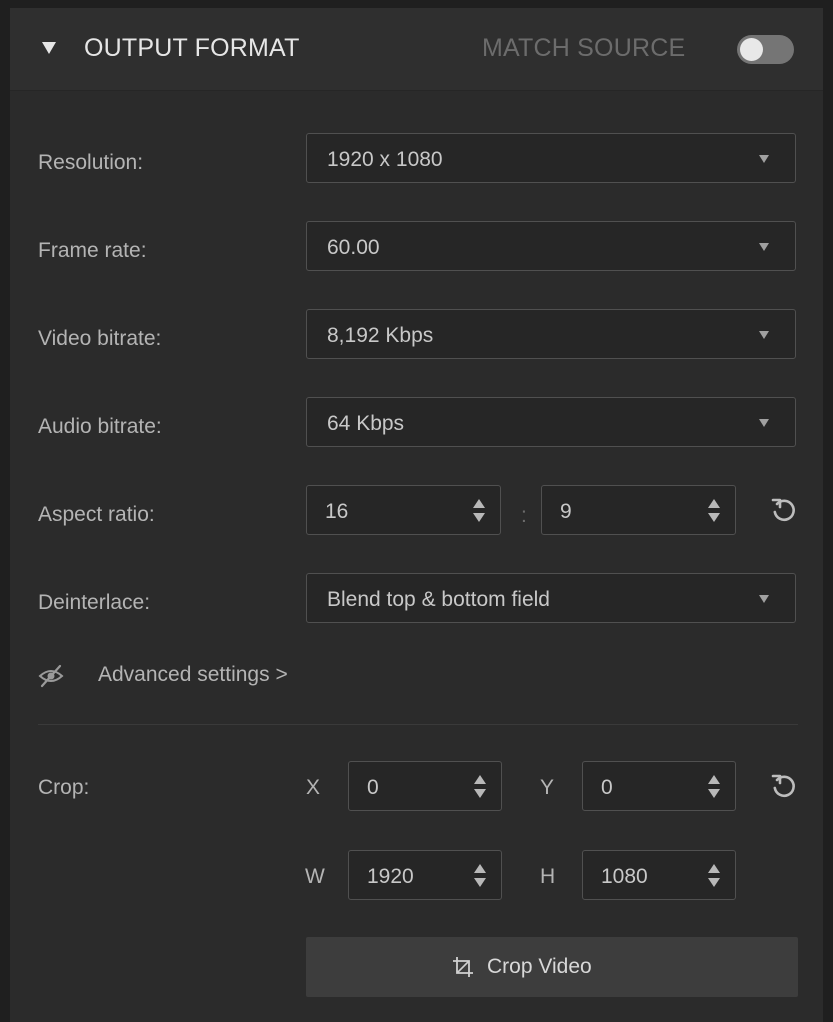 The width and height of the screenshot is (833, 1022). I want to click on deinterlace-label: Deinterlace:, so click(94, 602).